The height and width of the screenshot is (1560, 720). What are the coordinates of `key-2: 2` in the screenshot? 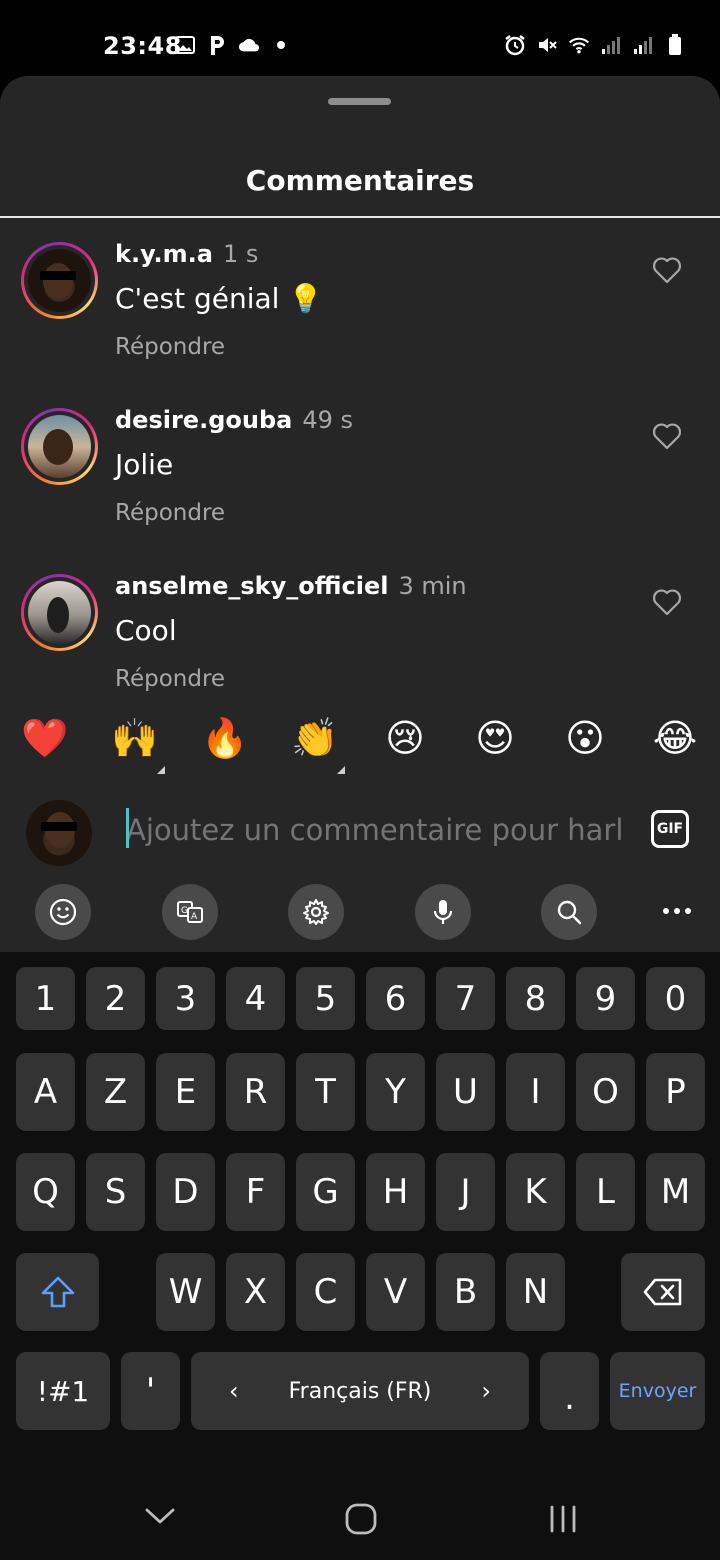 It's located at (115, 998).